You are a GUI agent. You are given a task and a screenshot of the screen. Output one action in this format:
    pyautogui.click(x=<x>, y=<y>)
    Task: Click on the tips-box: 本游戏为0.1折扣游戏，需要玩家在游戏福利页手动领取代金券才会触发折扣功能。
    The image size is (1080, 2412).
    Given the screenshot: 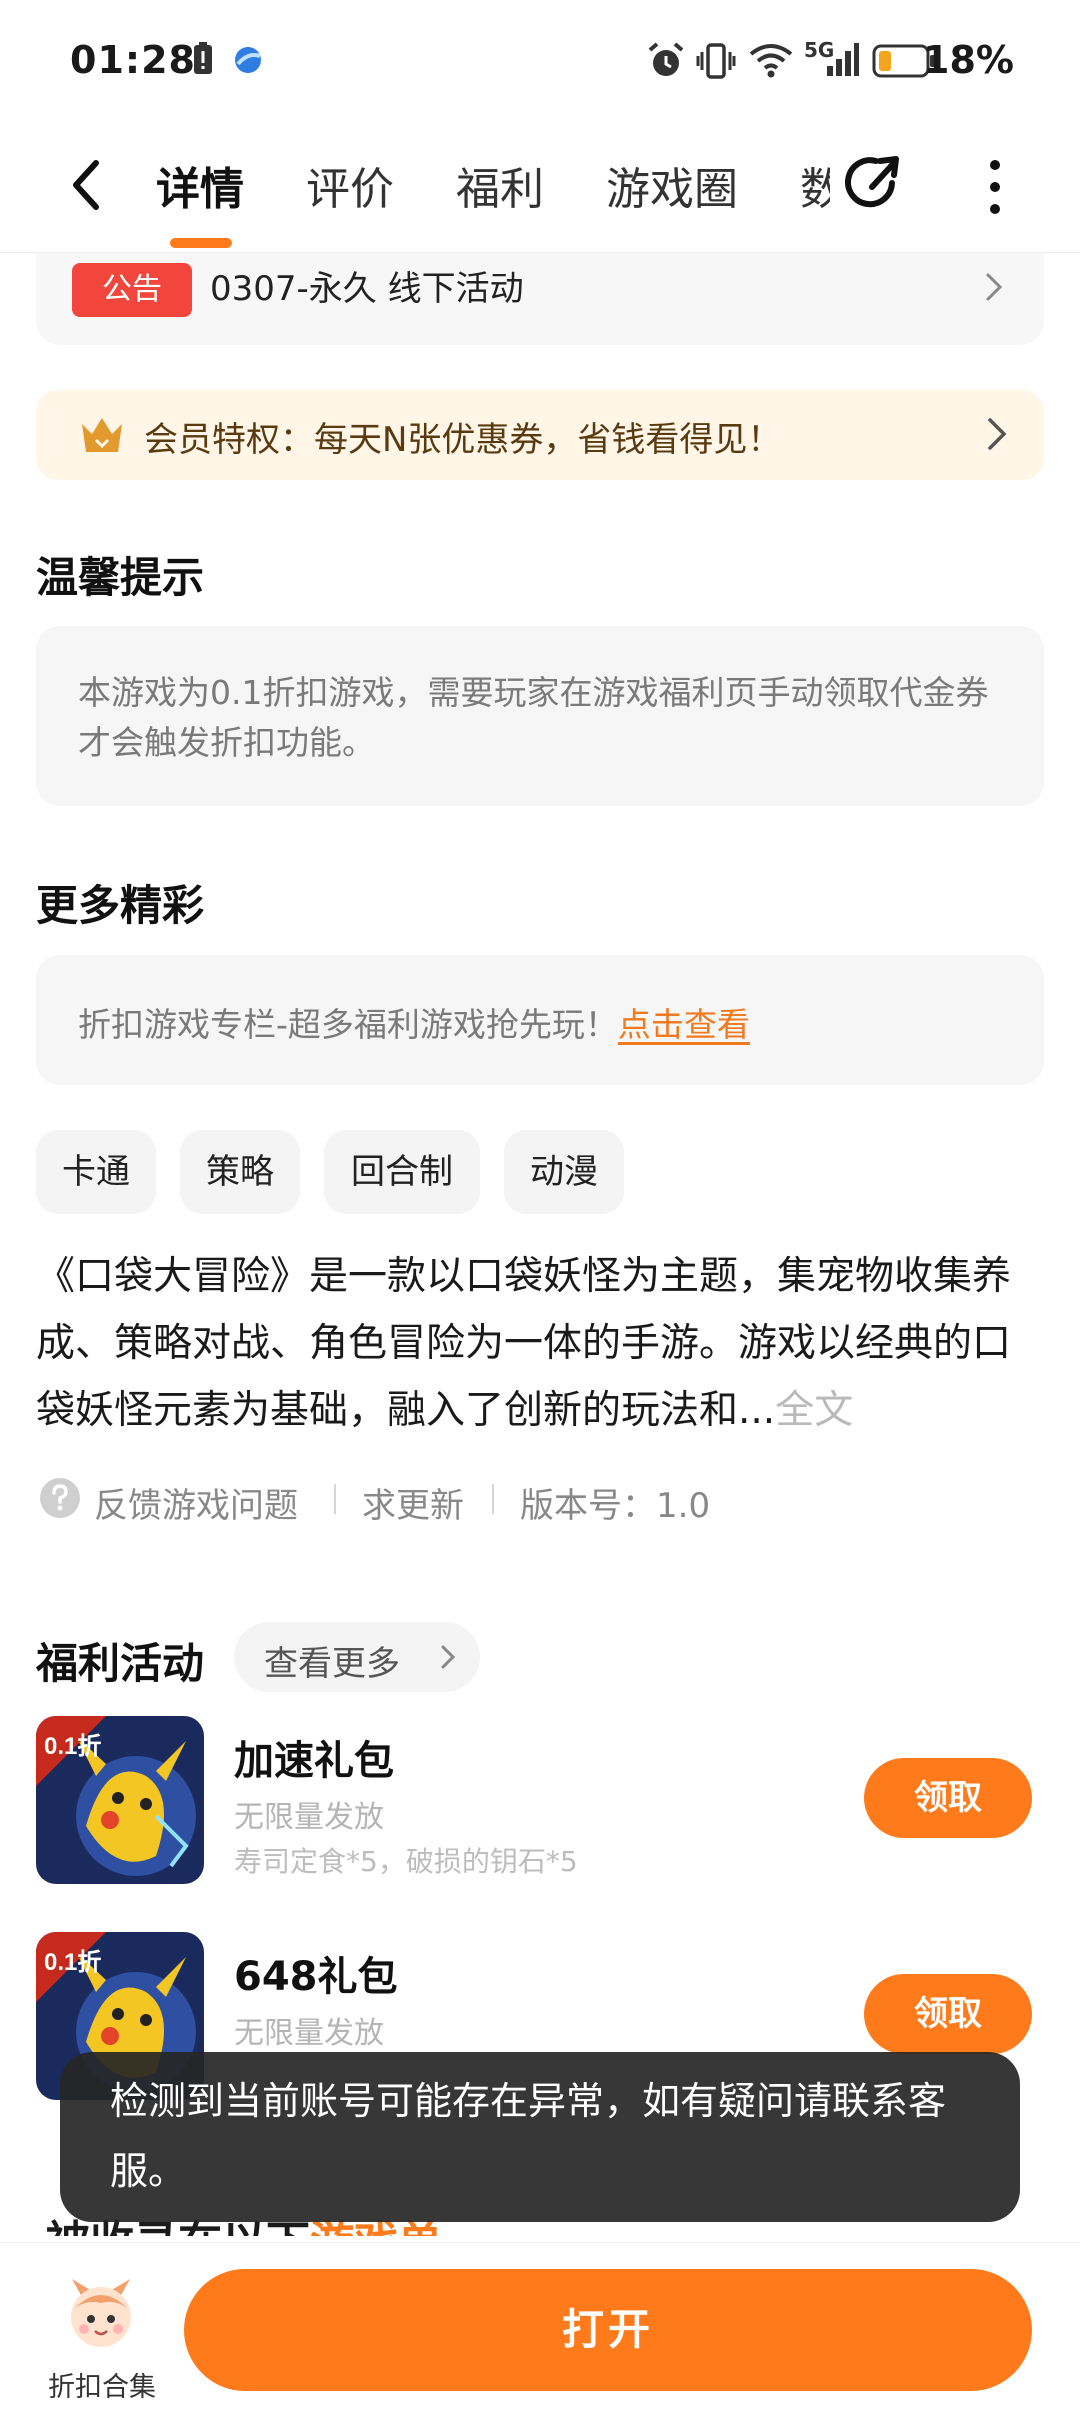 What is the action you would take?
    pyautogui.click(x=540, y=716)
    